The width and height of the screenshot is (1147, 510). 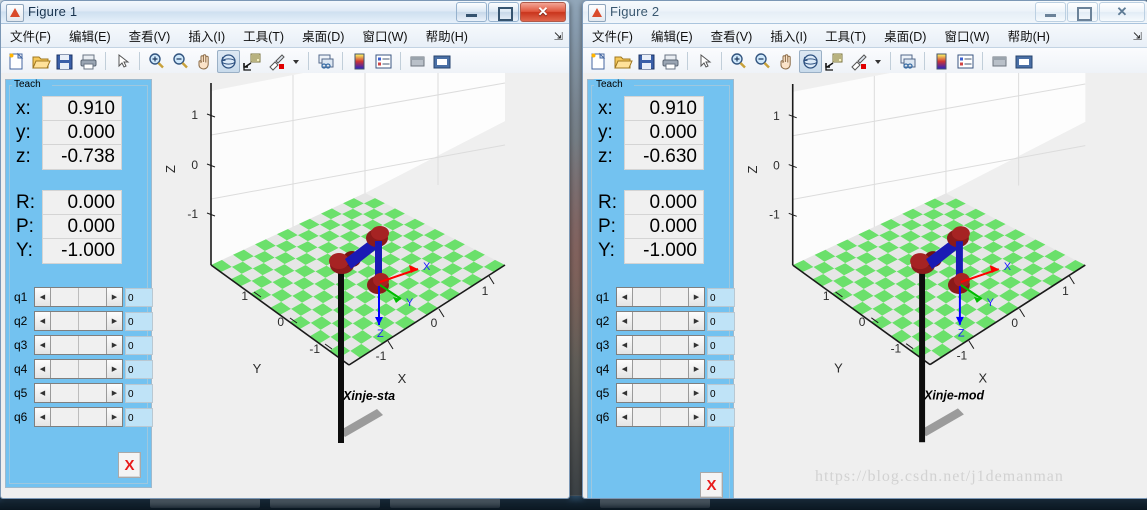 What do you see at coordinates (1029, 35) in the screenshot?
I see `menu-help: 帮助(H)` at bounding box center [1029, 35].